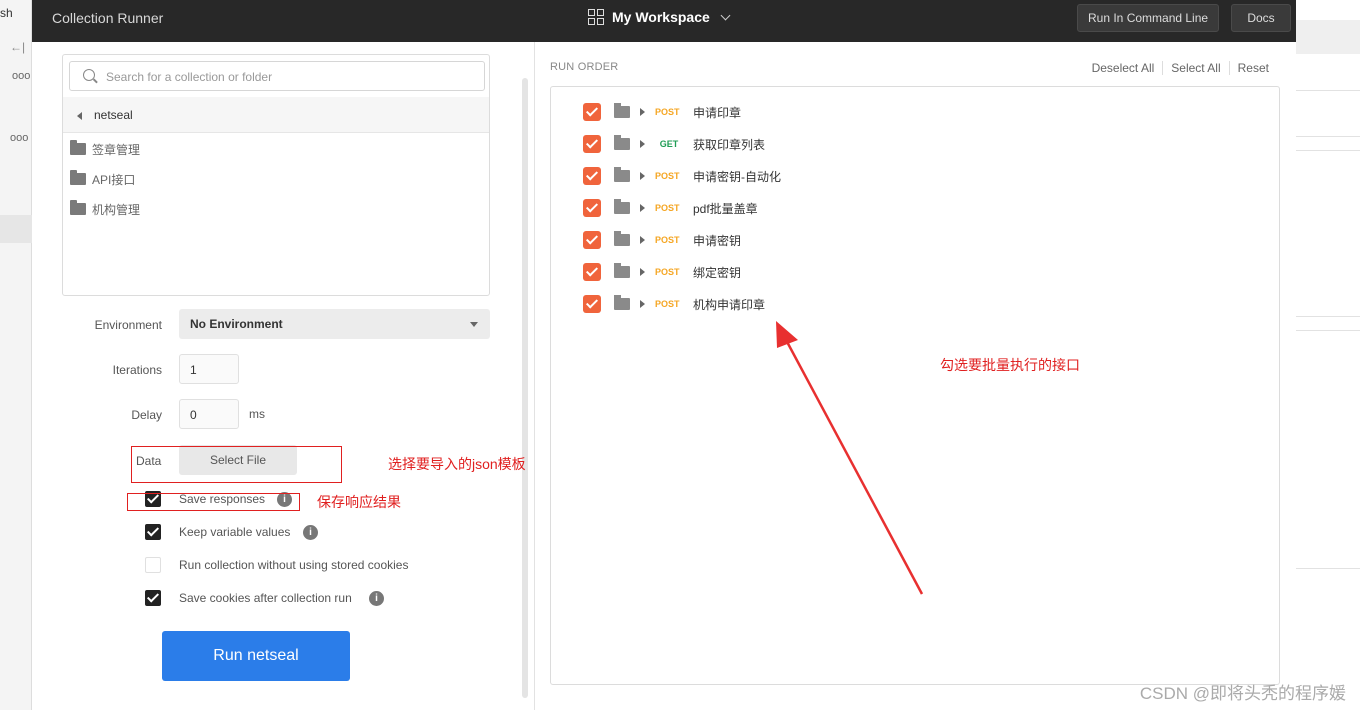  What do you see at coordinates (1242, 693) in the screenshot?
I see `watermark: CSDN @即将头秃的程序媛` at bounding box center [1242, 693].